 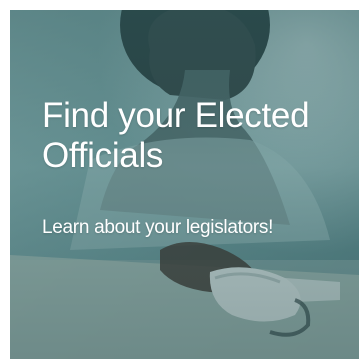 What do you see at coordinates (158, 227) in the screenshot?
I see `card-subtitle: Learn about your legislators!` at bounding box center [158, 227].